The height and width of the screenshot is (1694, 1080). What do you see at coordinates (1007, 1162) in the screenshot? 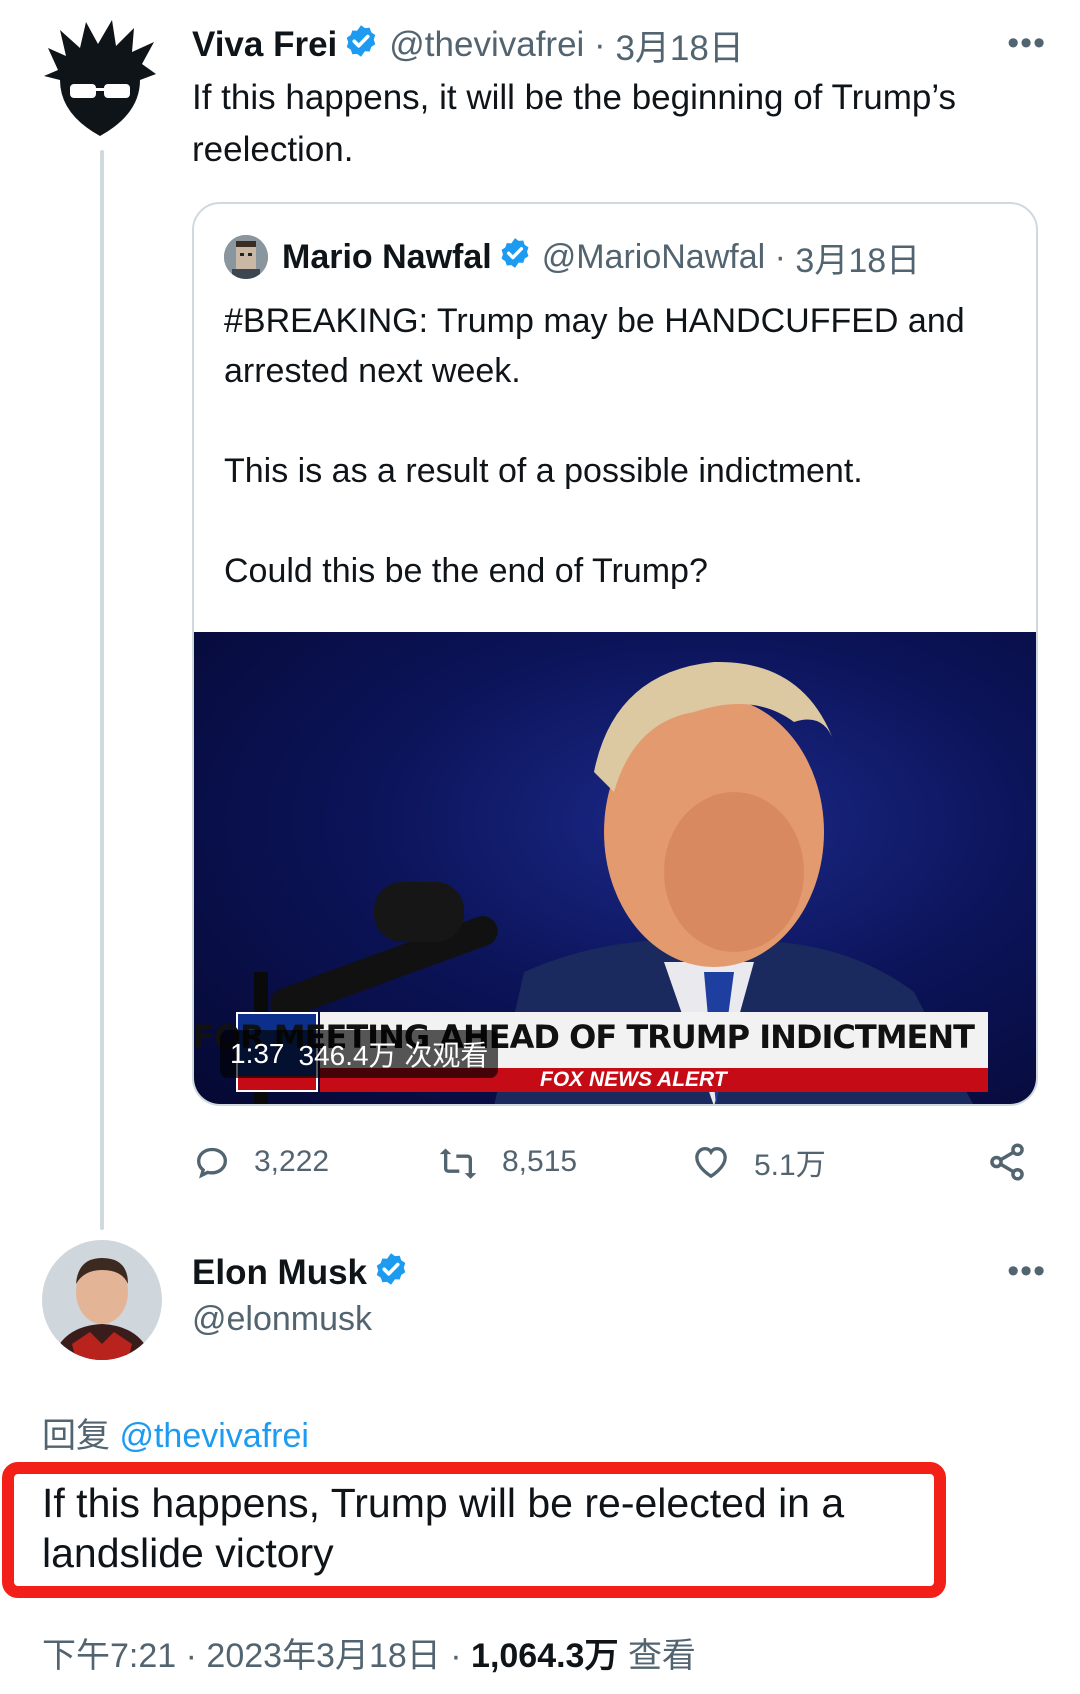
I see `share-icon` at bounding box center [1007, 1162].